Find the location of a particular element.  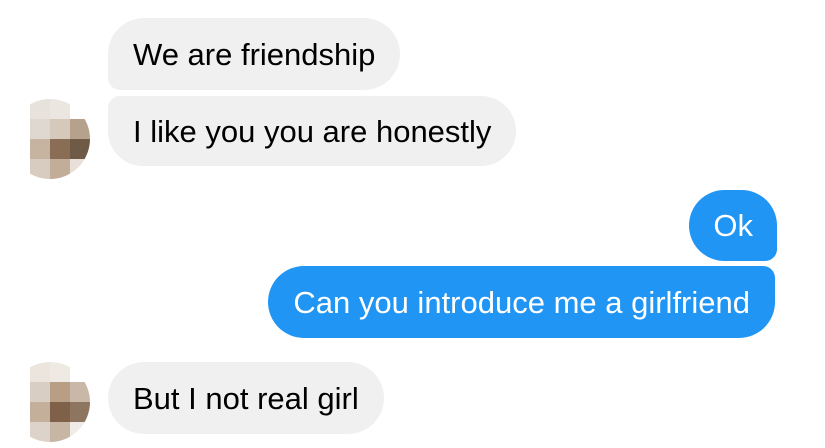

message-text: I like you you are honestly is located at coordinates (312, 131).